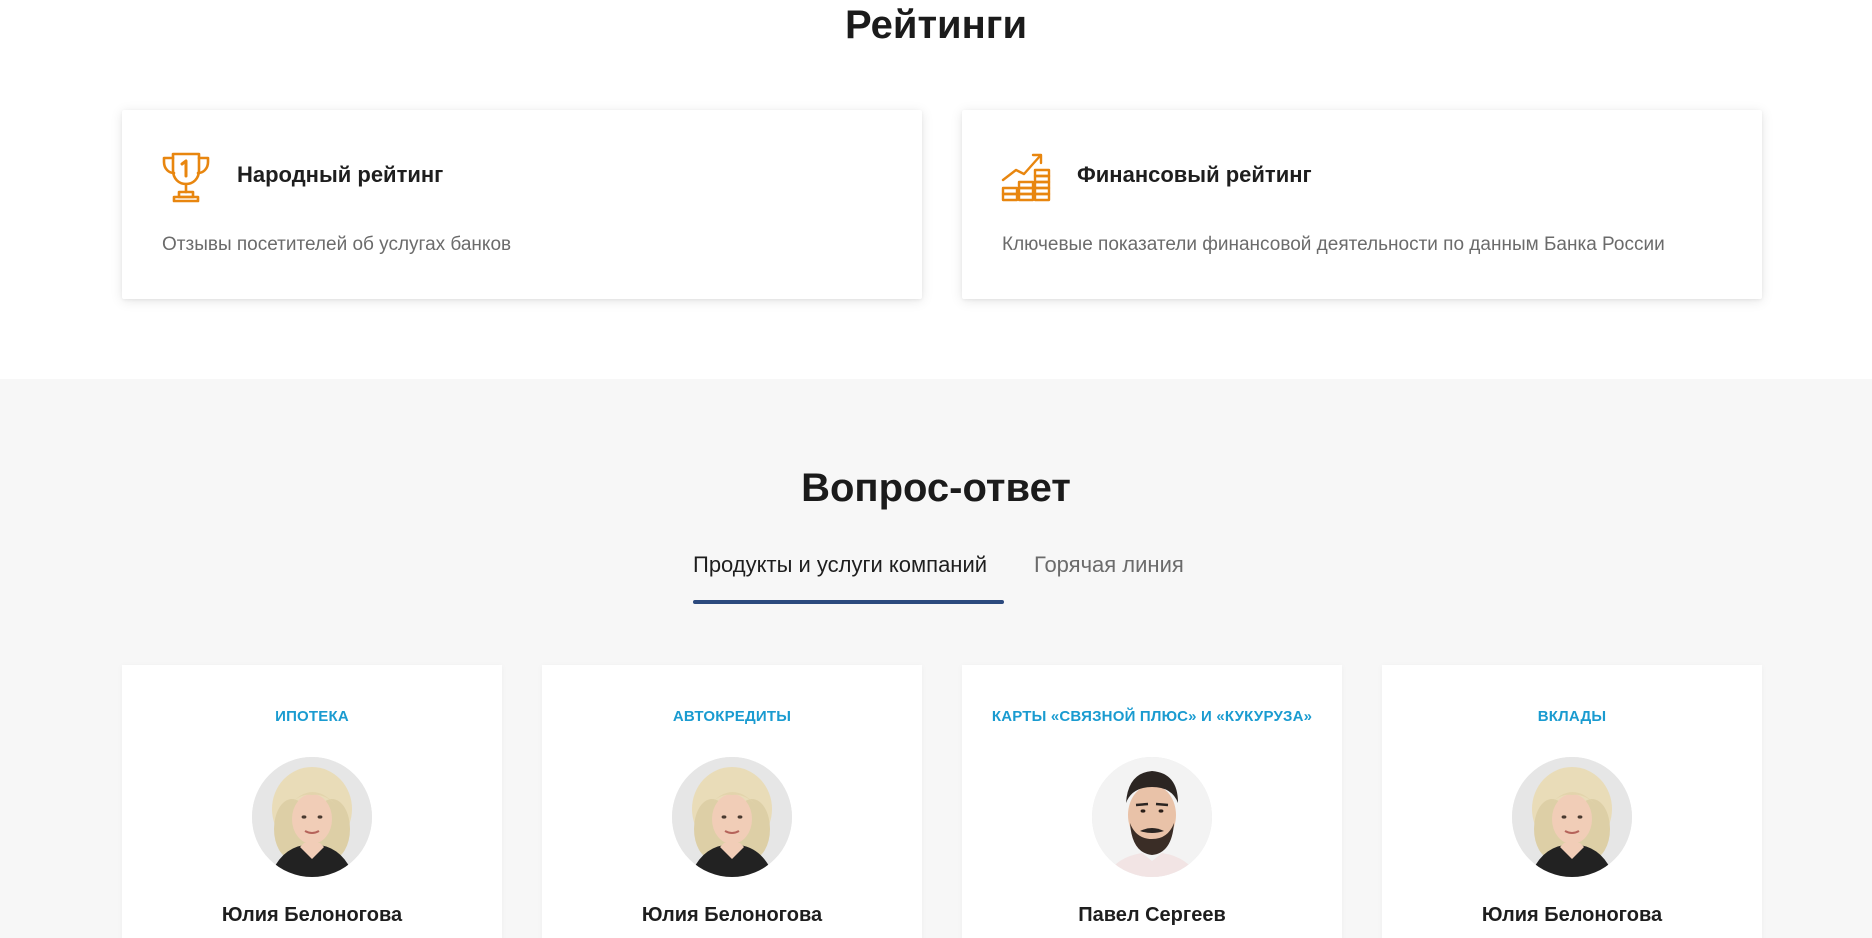 The height and width of the screenshot is (938, 1872). I want to click on expert-card: Вклады Юлия Белоногова, so click(1572, 801).